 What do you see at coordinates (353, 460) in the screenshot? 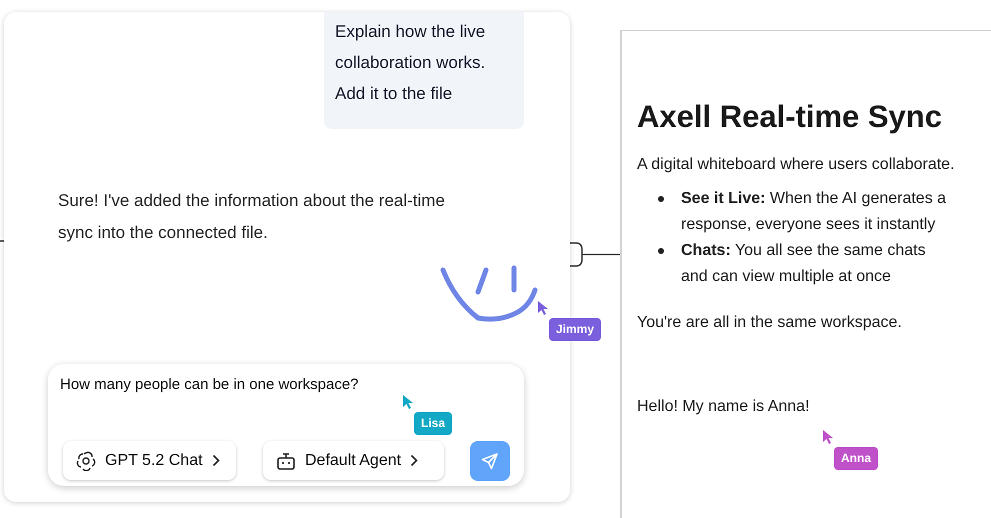
I see `agent-selector: Default Agent` at bounding box center [353, 460].